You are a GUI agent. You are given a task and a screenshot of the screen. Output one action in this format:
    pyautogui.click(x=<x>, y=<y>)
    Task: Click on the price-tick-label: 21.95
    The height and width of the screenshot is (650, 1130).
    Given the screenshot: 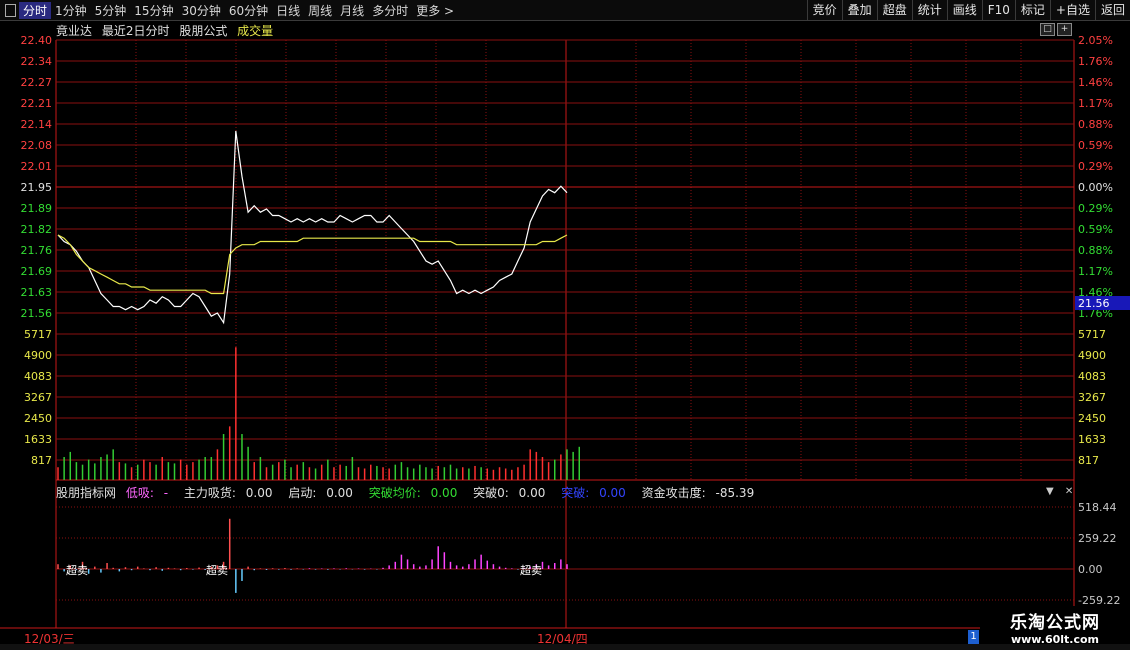 What is the action you would take?
    pyautogui.click(x=37, y=187)
    